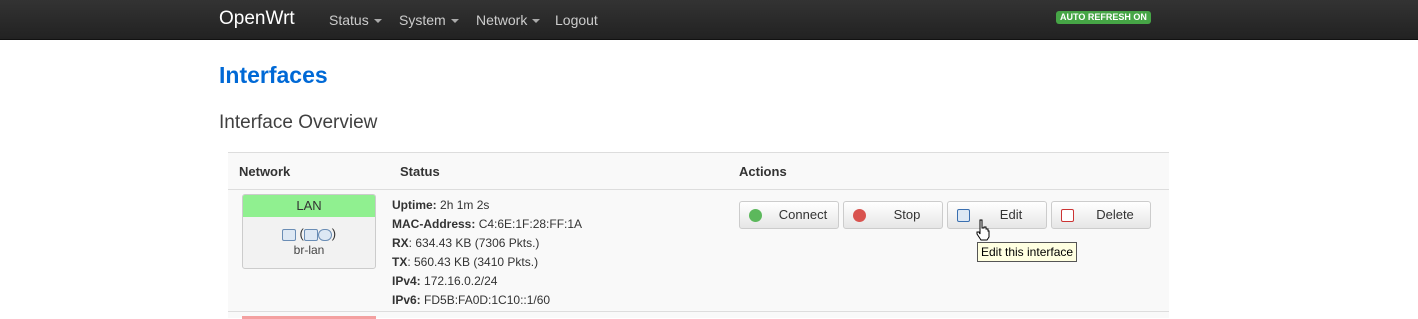 This screenshot has height=319, width=1418. What do you see at coordinates (400, 243) in the screenshot?
I see `status-label: RX` at bounding box center [400, 243].